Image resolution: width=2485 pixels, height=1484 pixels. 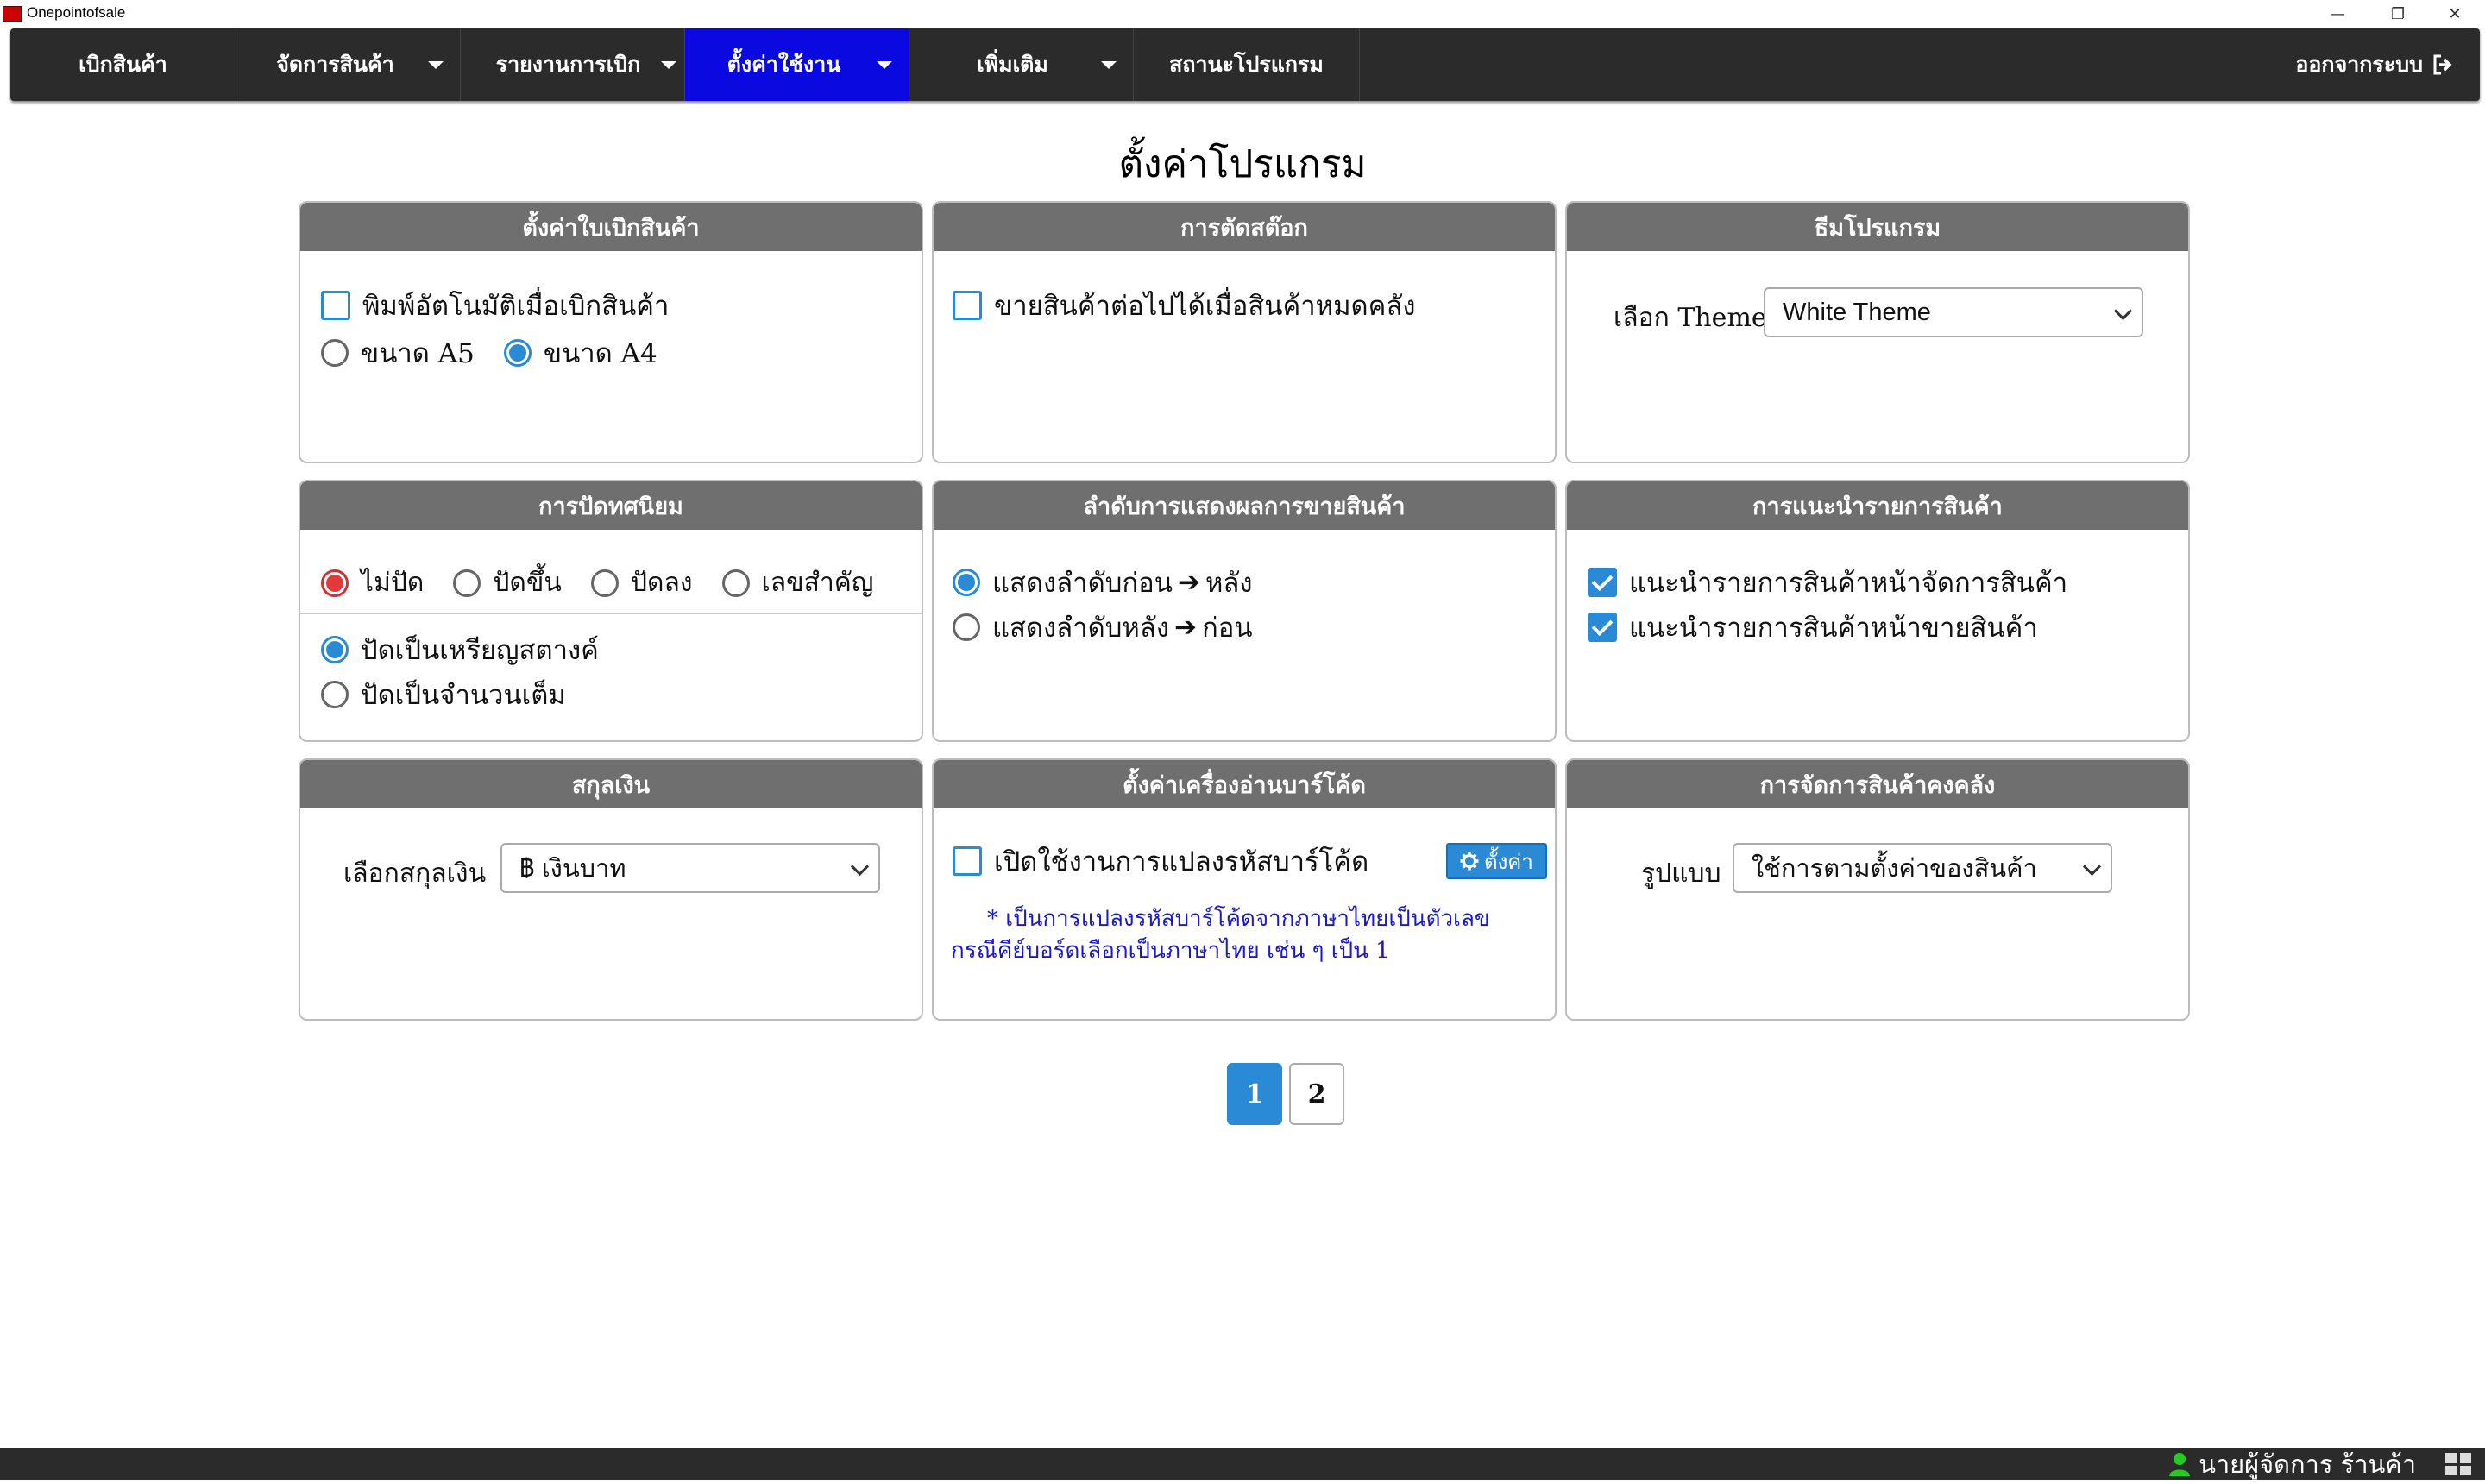 I want to click on panel-title: การจัดการสินค้าคงคลัง, so click(x=1877, y=784).